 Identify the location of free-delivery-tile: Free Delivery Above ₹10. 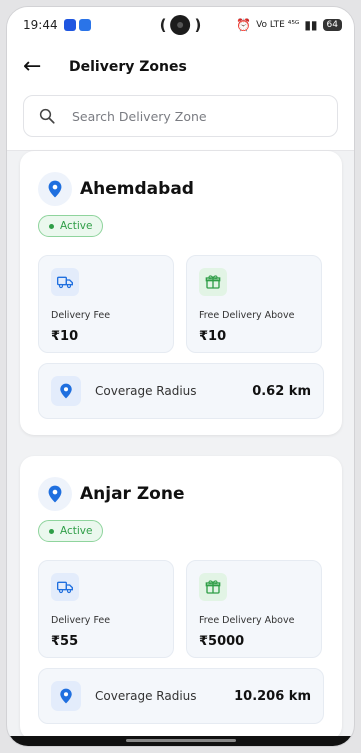
(254, 304).